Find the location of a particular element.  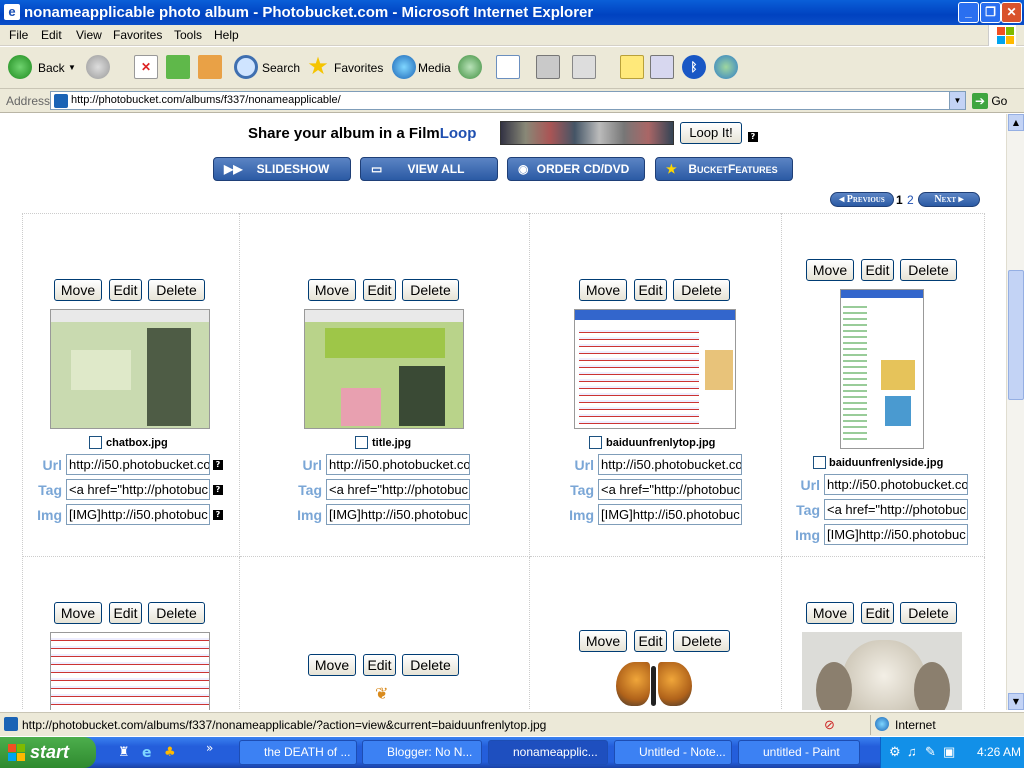

history-button is located at coordinates (471, 68).